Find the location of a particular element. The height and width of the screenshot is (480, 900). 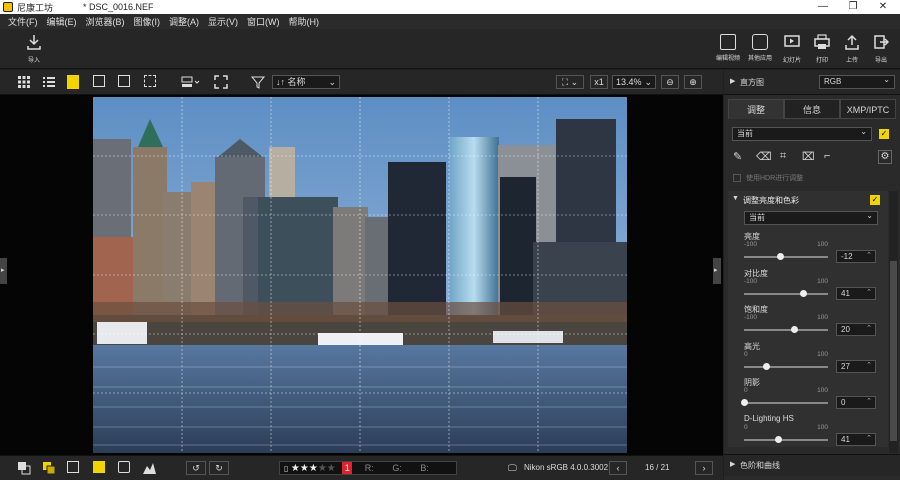

slider-min: 0 is located at coordinates (746, 390).